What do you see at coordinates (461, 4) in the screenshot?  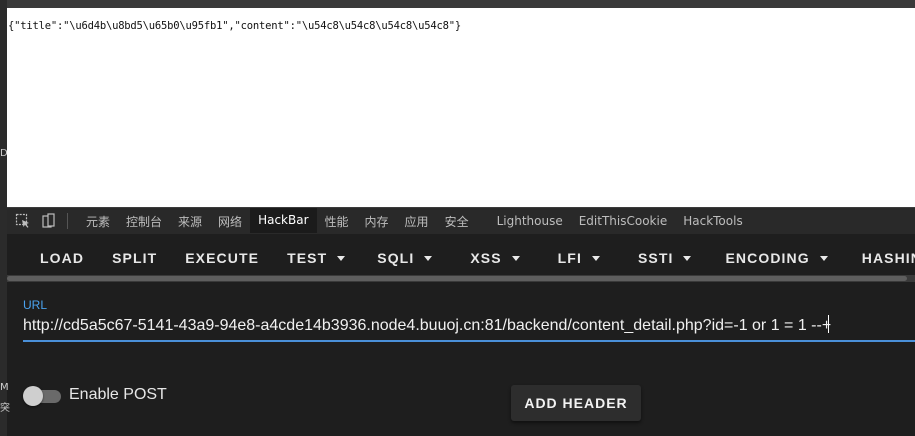 I see `browser-top-bar` at bounding box center [461, 4].